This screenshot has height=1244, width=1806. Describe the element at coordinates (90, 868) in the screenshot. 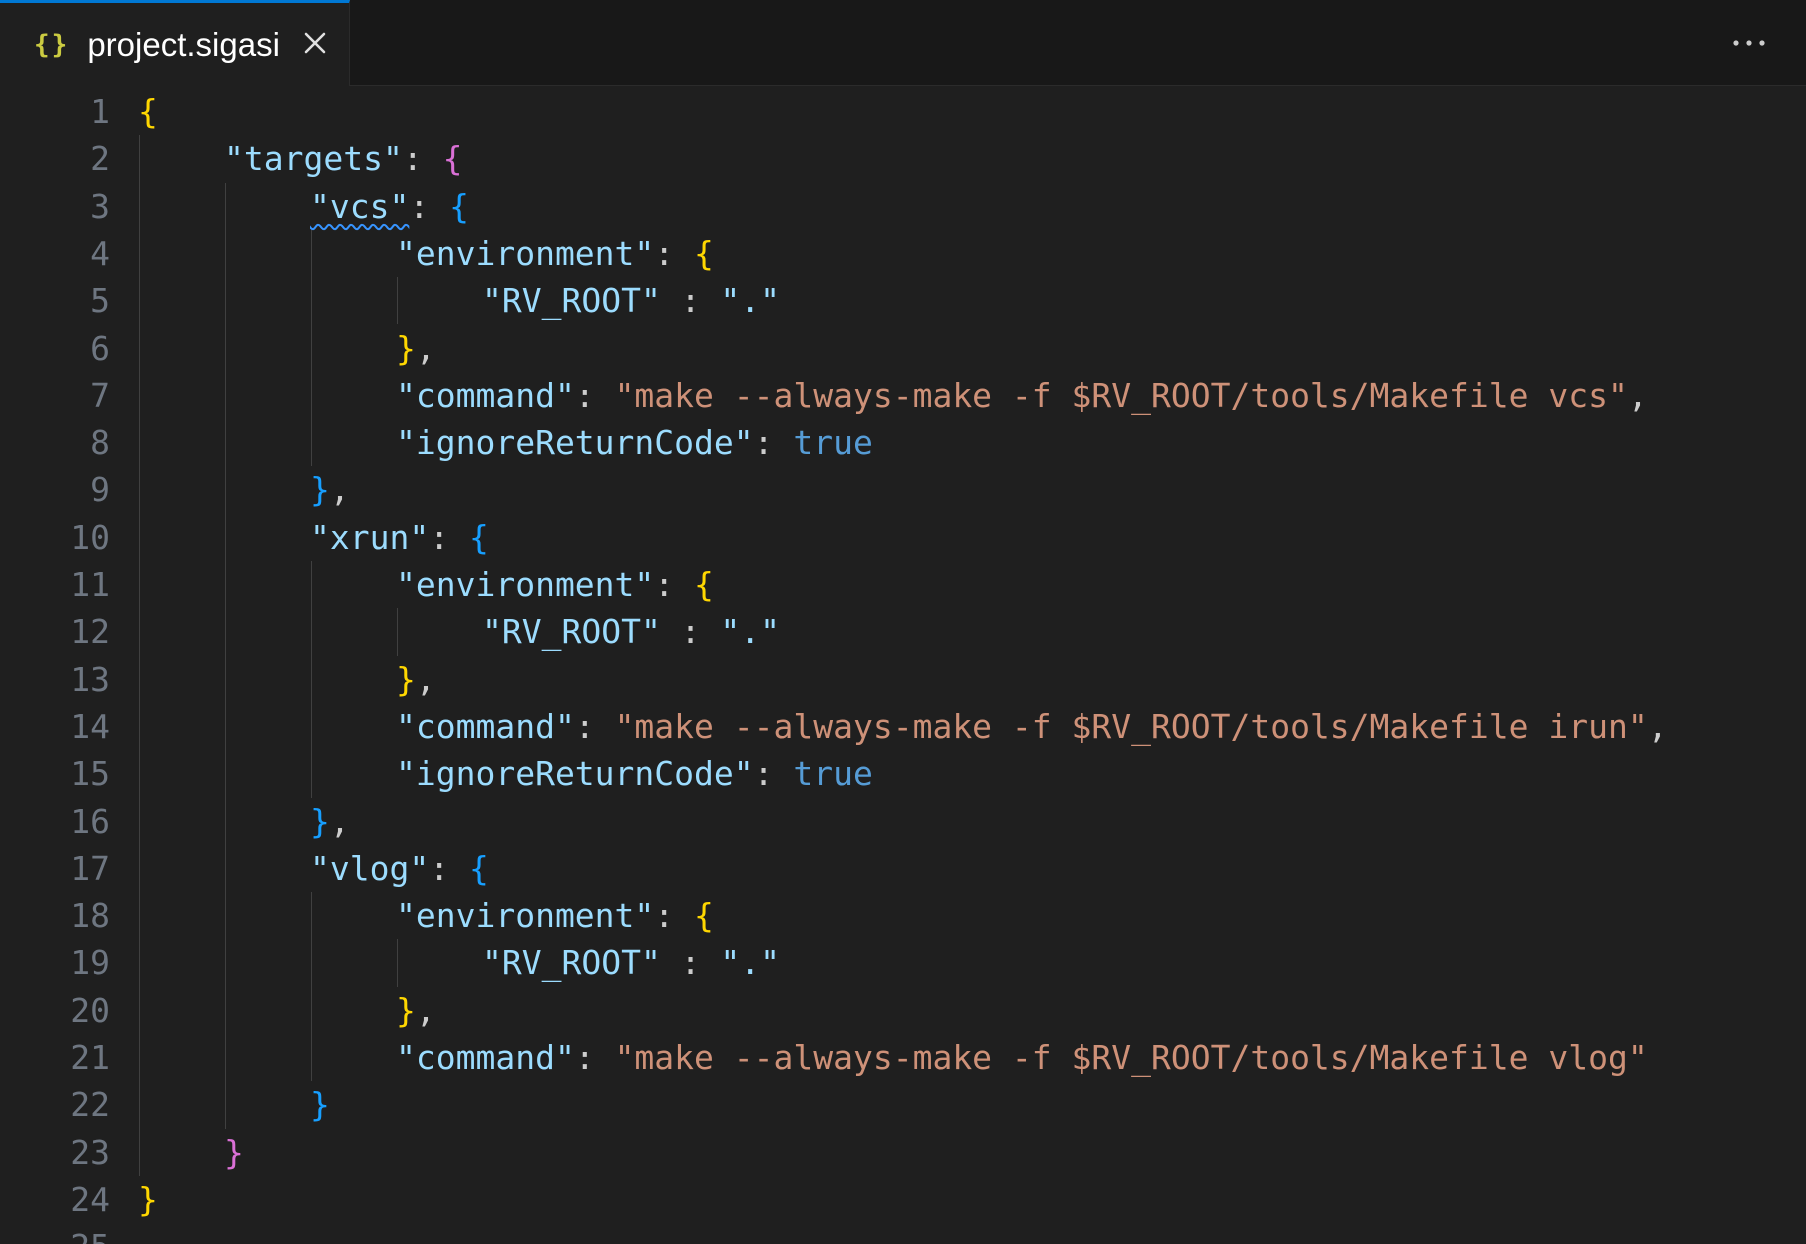

I see `line-number: 17` at that location.